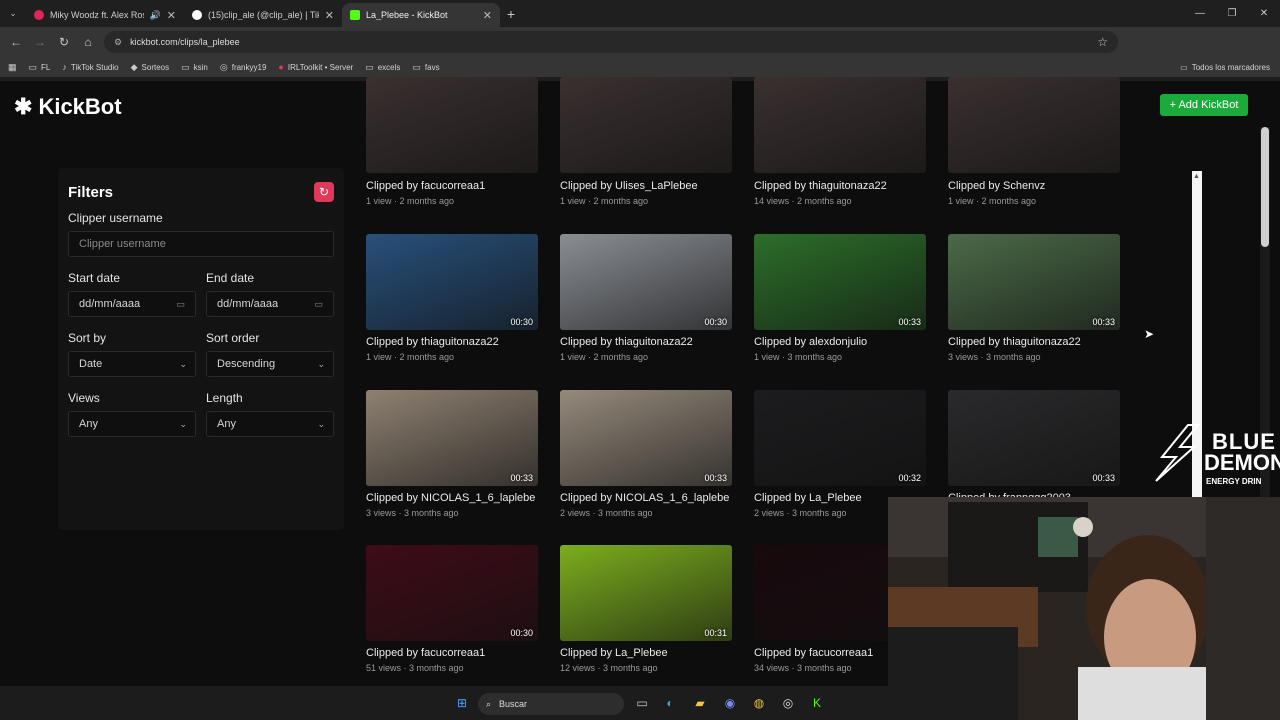  I want to click on scroll-thumb, so click(1265, 187).